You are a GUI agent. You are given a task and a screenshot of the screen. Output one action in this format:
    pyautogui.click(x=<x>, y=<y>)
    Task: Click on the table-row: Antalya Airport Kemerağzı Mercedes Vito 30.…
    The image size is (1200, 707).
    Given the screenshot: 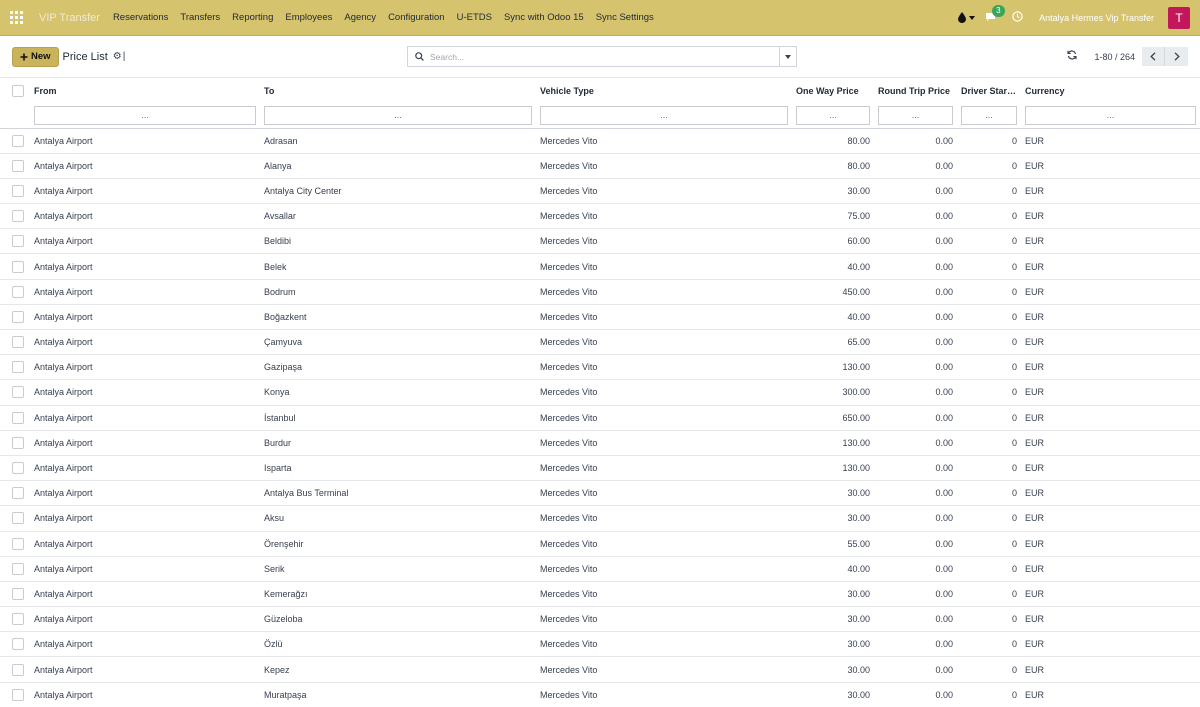 What is the action you would take?
    pyautogui.click(x=600, y=594)
    